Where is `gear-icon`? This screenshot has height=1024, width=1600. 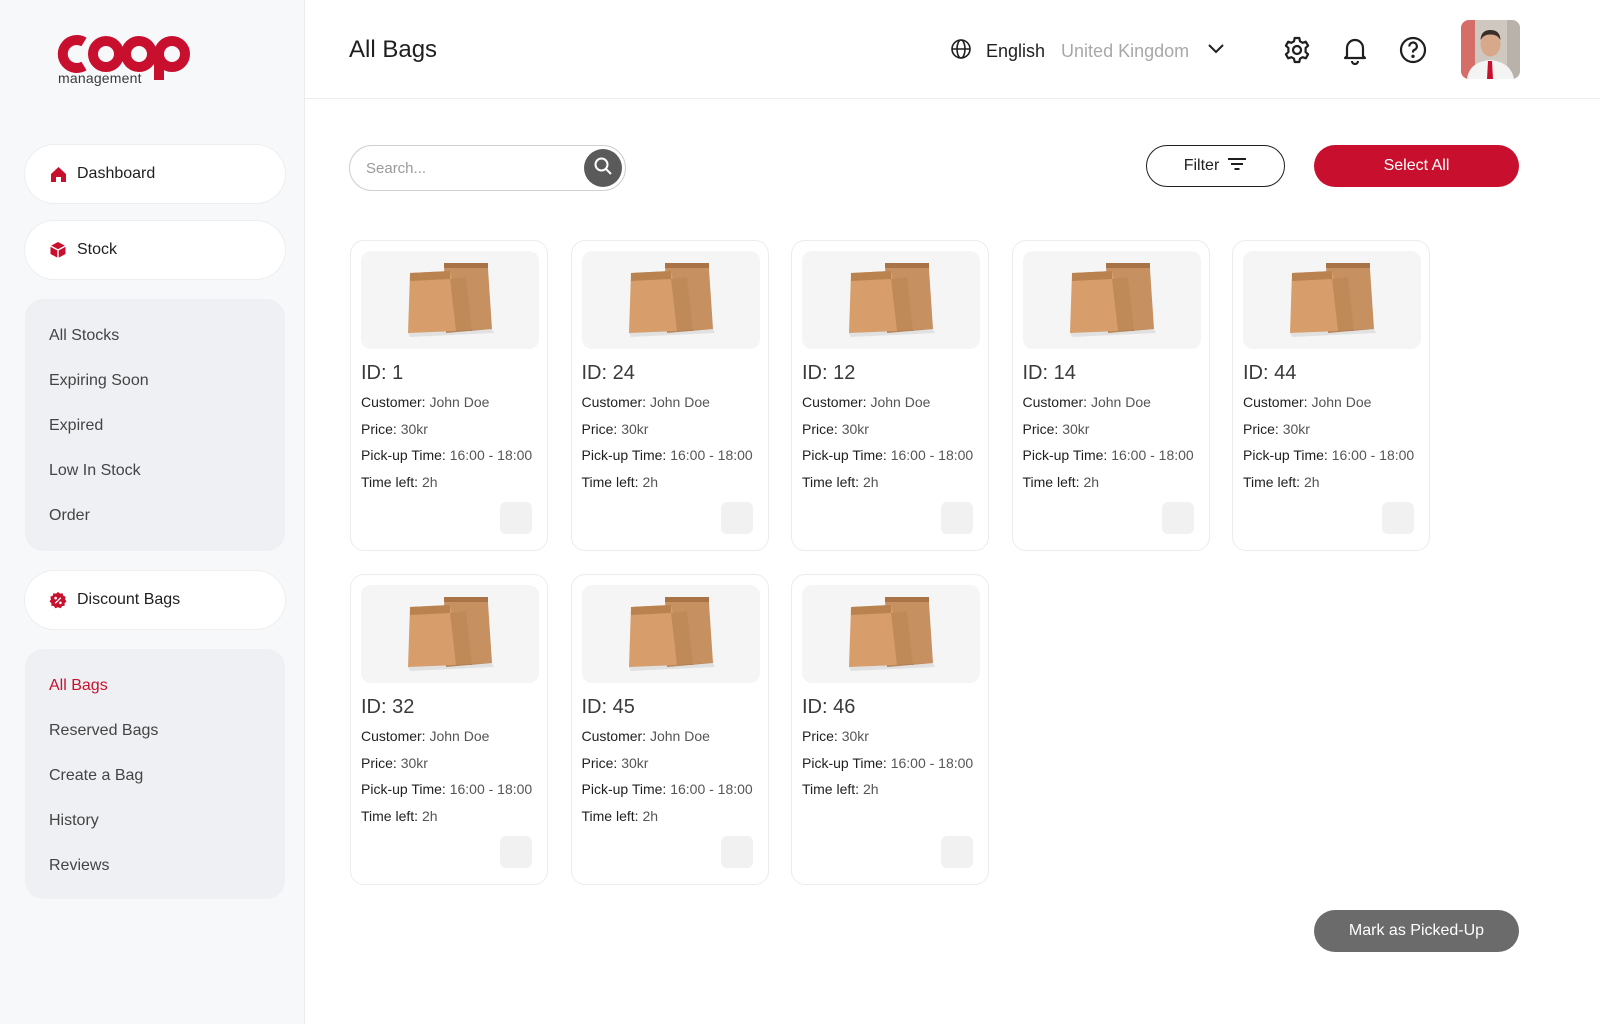
gear-icon is located at coordinates (1297, 50).